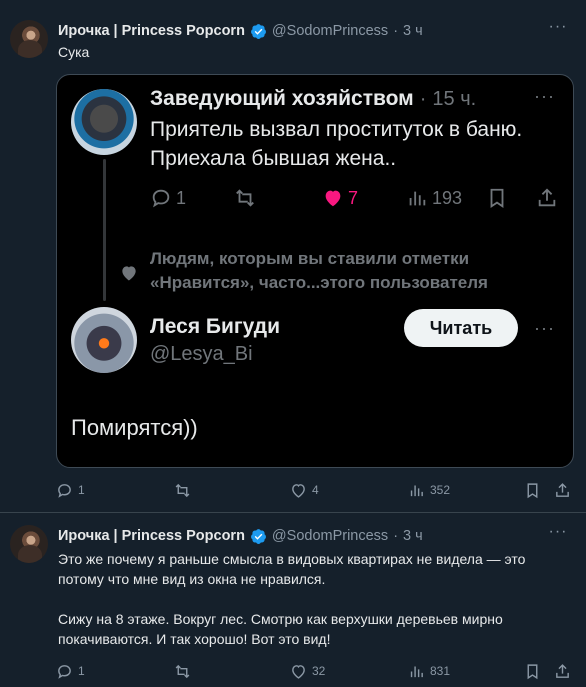  I want to click on card-reply: 1, so click(168, 198).